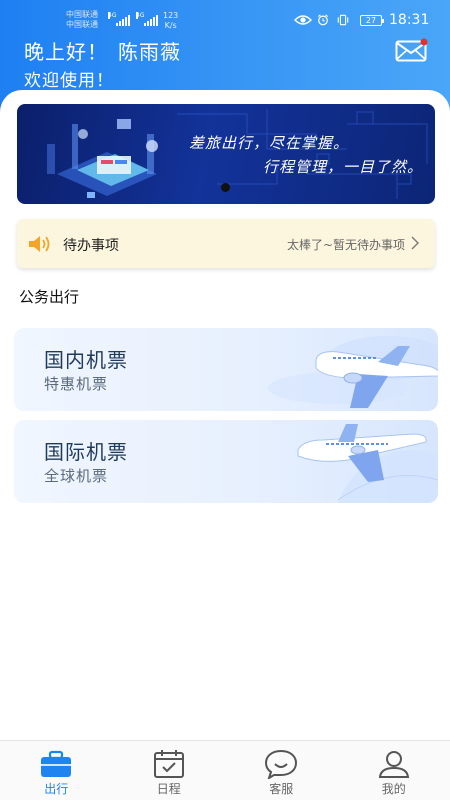 This screenshot has width=450, height=800. What do you see at coordinates (415, 243) in the screenshot?
I see `chevron-right-icon` at bounding box center [415, 243].